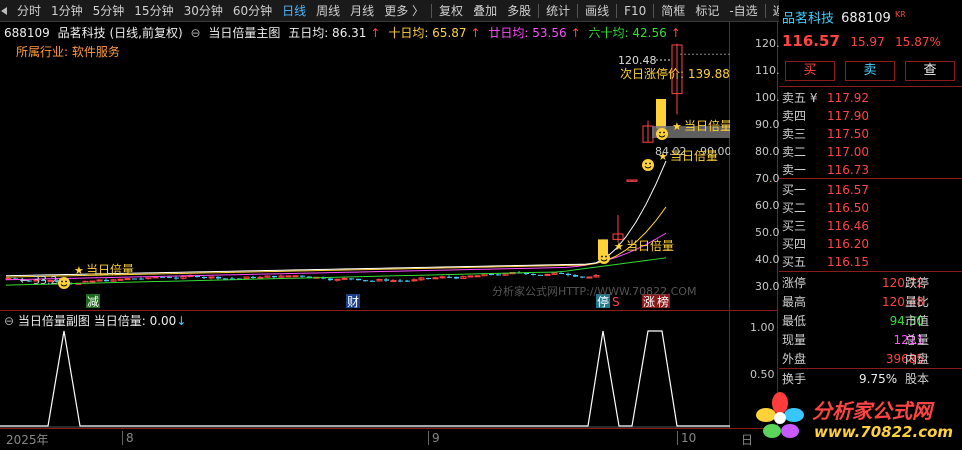 The height and width of the screenshot is (450, 962). Describe the element at coordinates (597, 11) in the screenshot. I see `draw-line-button: 画线` at that location.